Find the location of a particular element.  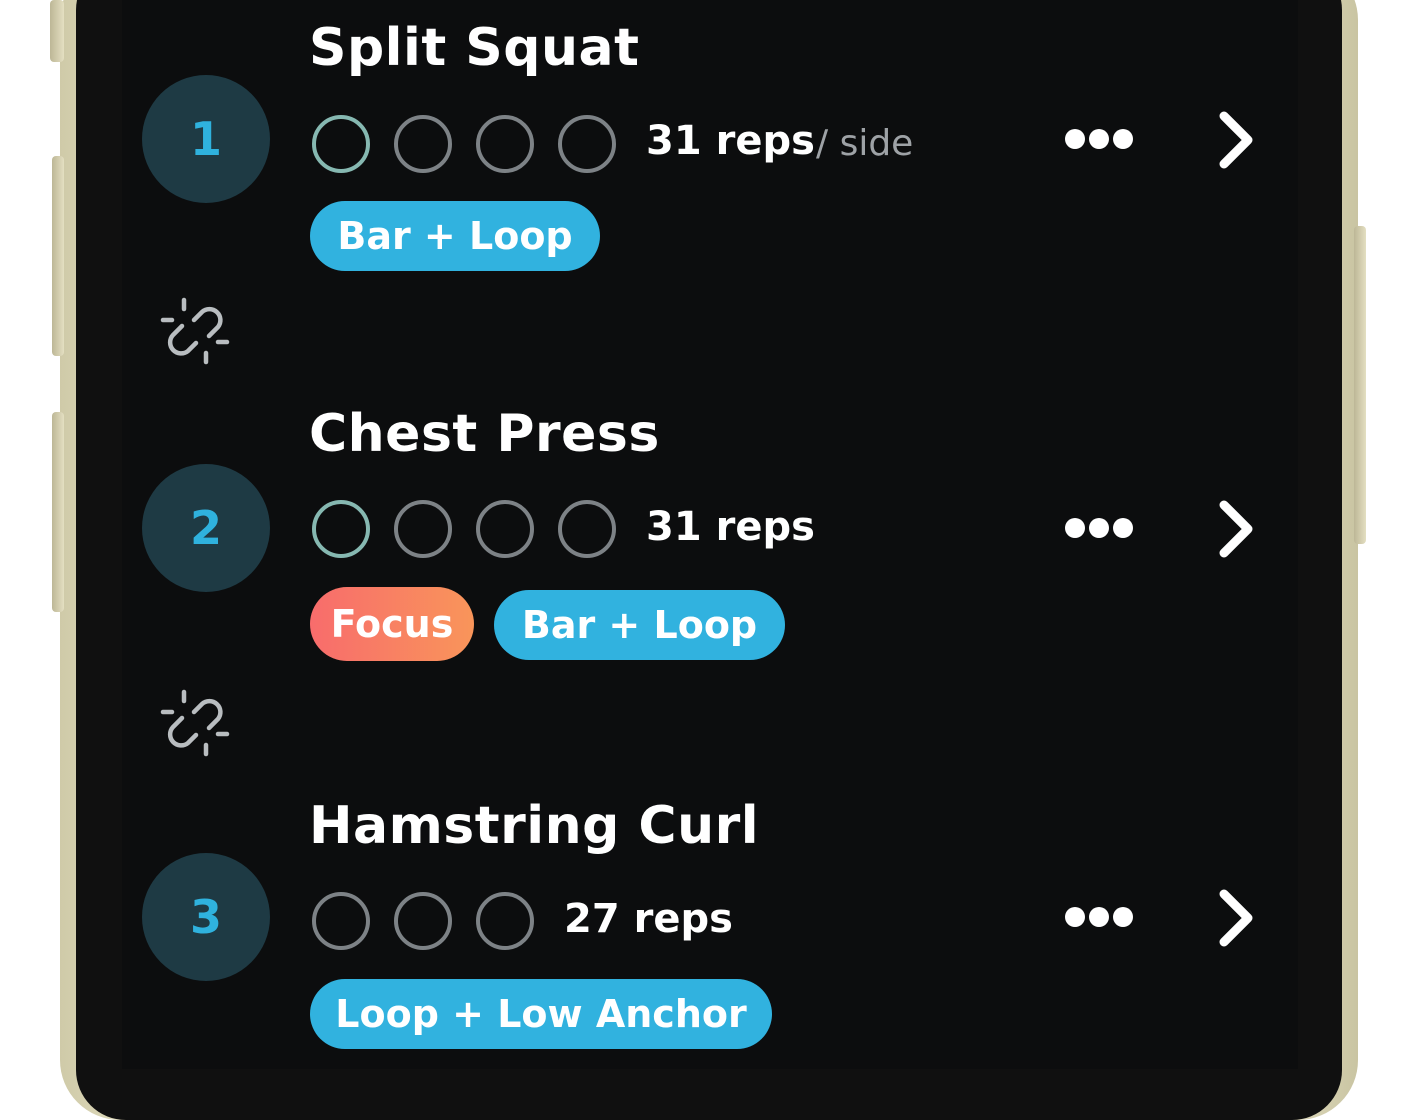

phone-volume-up-button is located at coordinates (58, 256).